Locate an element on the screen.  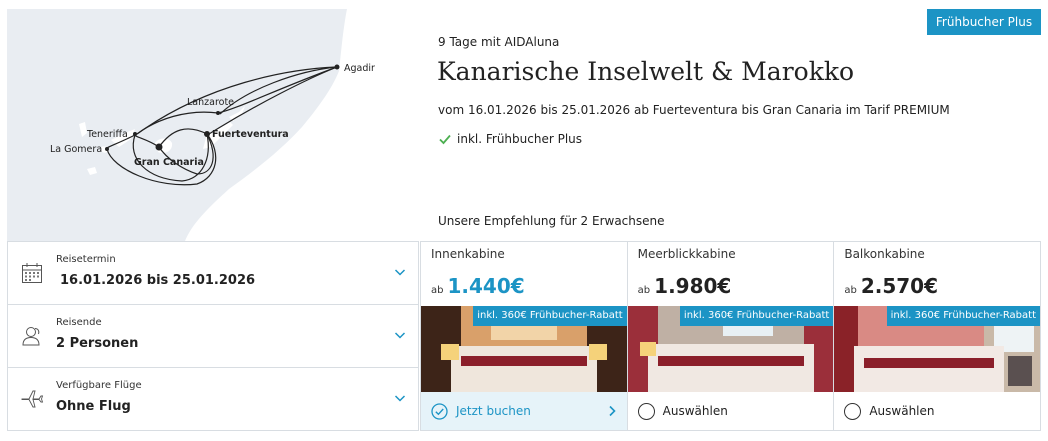
flight-selector-value: Ohne Flug is located at coordinates (93, 406).